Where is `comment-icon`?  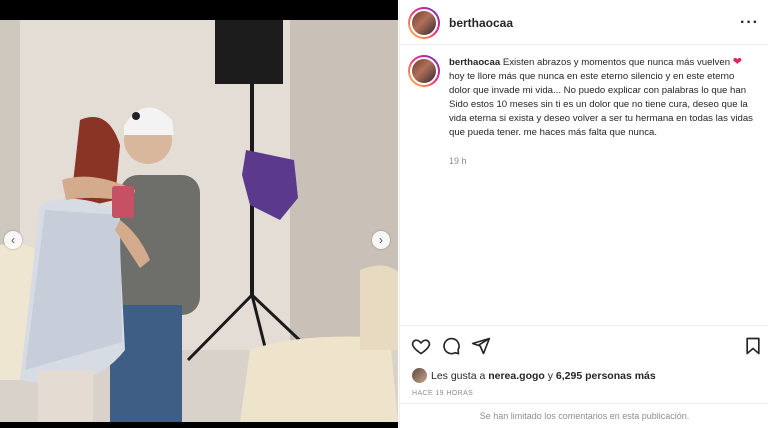 comment-icon is located at coordinates (451, 346).